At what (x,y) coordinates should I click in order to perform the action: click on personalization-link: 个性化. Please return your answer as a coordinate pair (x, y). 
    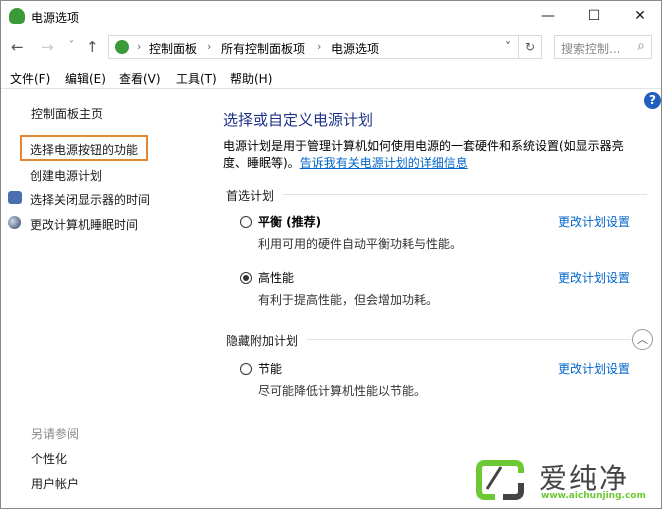
    Looking at the image, I should click on (49, 458).